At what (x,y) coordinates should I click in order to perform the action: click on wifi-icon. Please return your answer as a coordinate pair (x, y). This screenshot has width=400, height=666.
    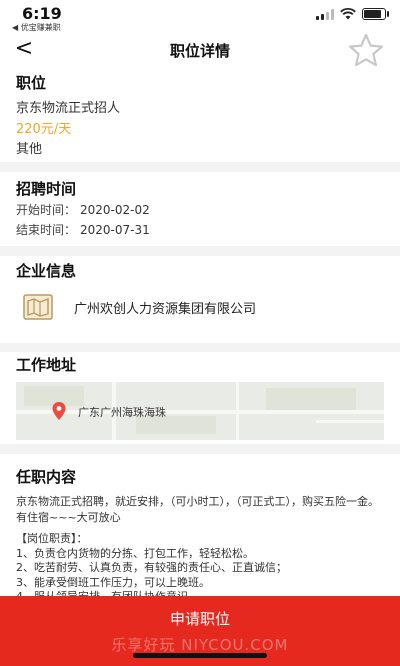
    Looking at the image, I should click on (348, 14).